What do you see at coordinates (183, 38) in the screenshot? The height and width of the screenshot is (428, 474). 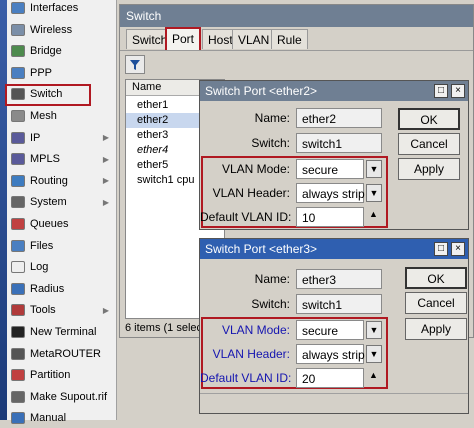 I see `tab-port: Port` at bounding box center [183, 38].